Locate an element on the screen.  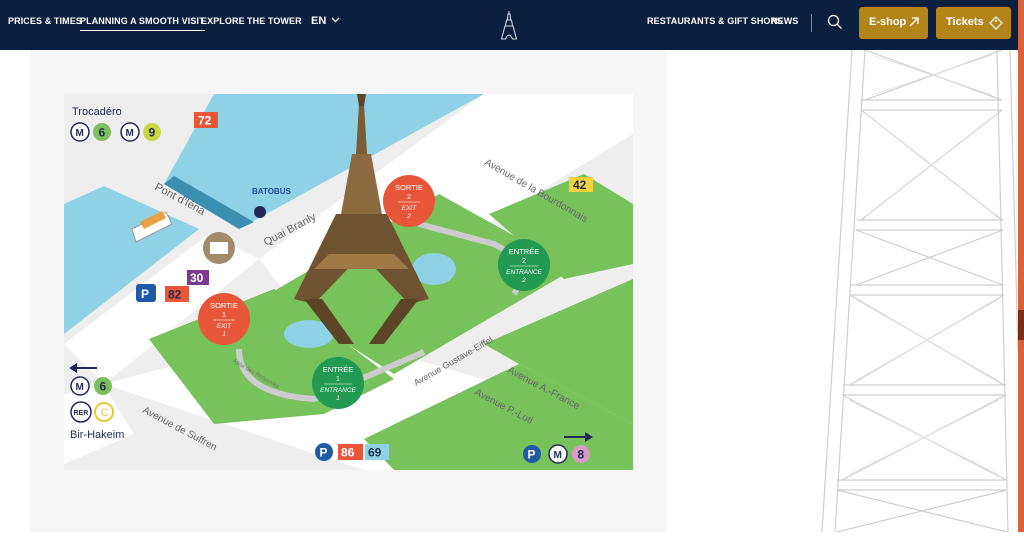
batobus-label: BATOBUS is located at coordinates (271, 191).